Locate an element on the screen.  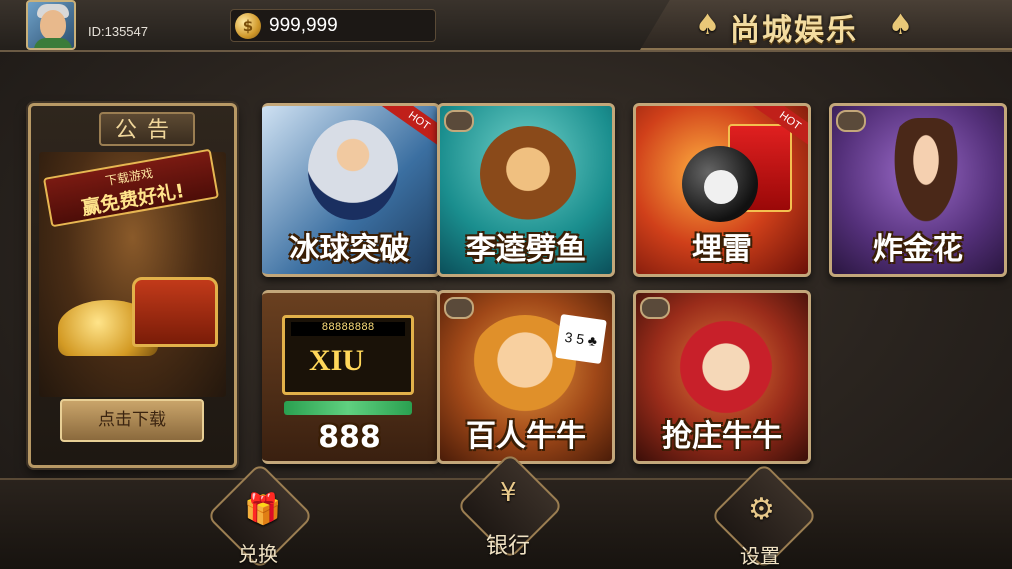
game-label: 埋雷 is located at coordinates (722, 249).